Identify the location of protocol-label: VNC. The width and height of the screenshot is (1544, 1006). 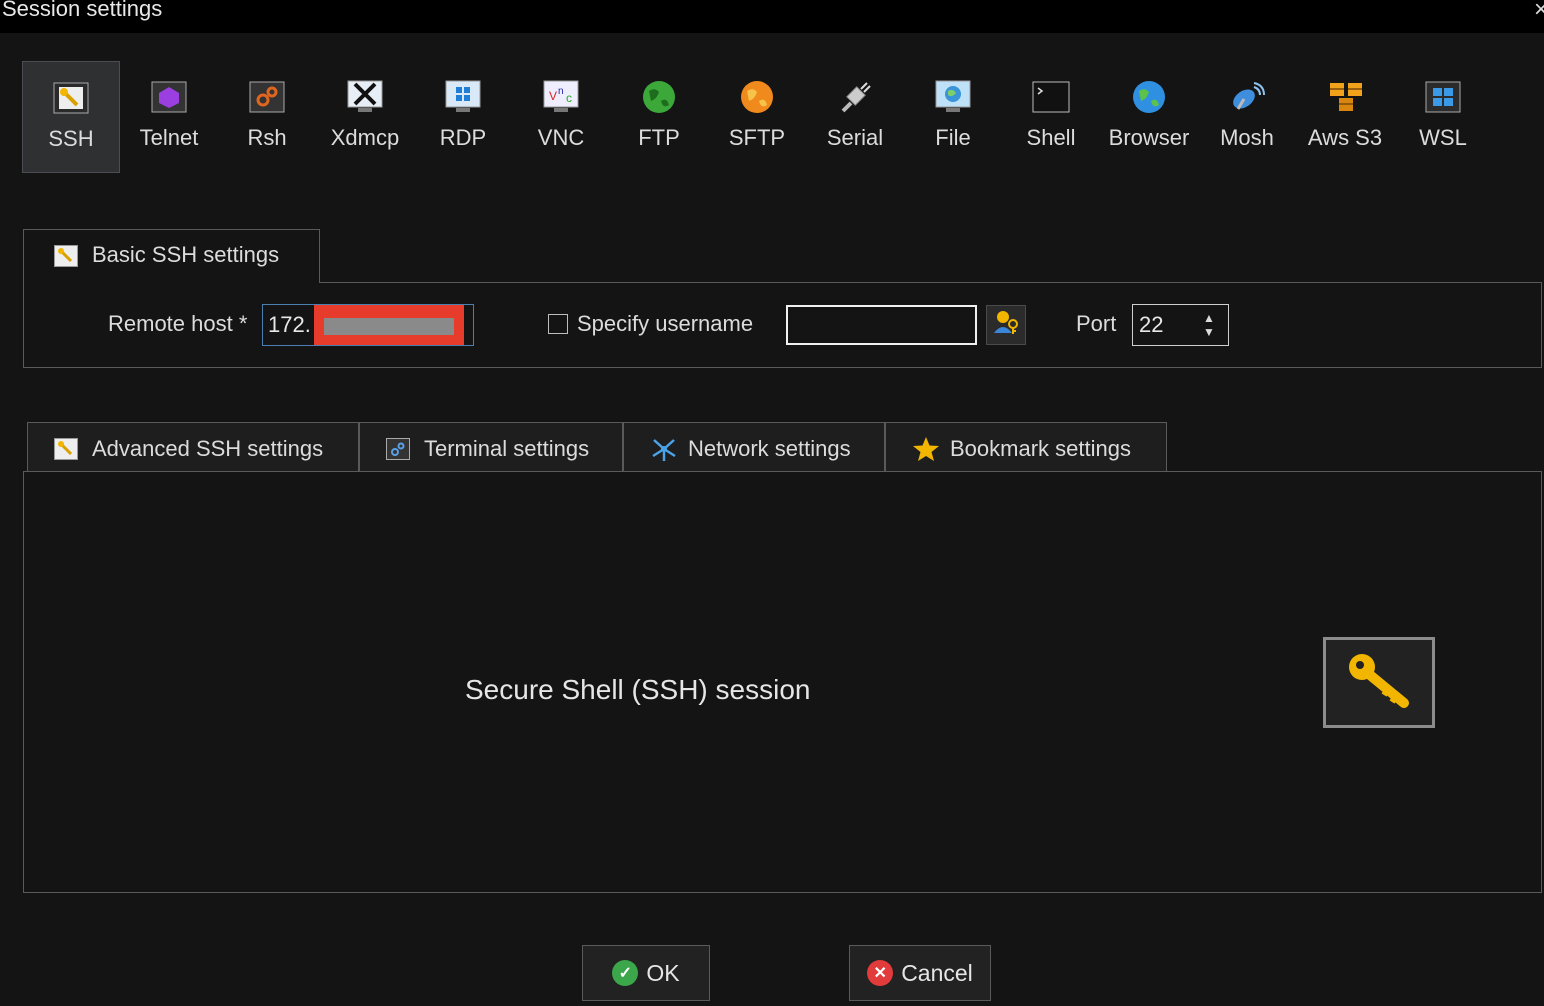
(561, 137).